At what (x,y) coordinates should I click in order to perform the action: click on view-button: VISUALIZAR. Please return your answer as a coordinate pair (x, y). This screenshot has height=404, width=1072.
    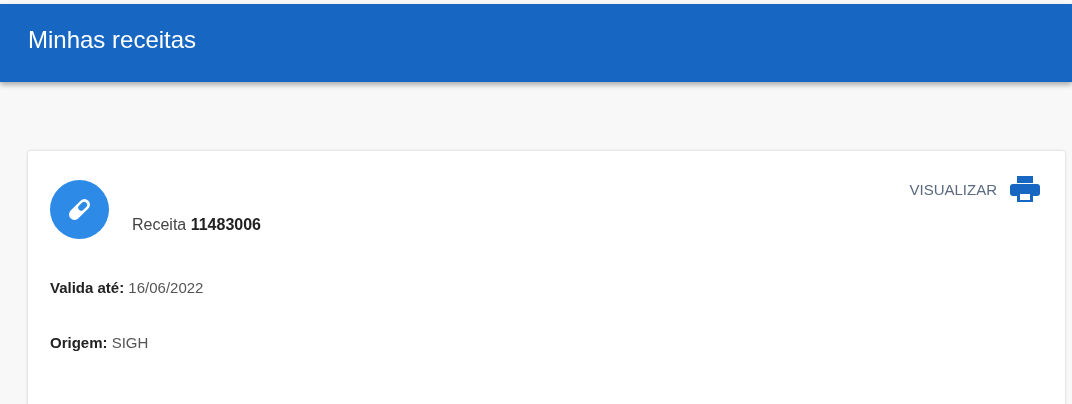
    Looking at the image, I should click on (975, 189).